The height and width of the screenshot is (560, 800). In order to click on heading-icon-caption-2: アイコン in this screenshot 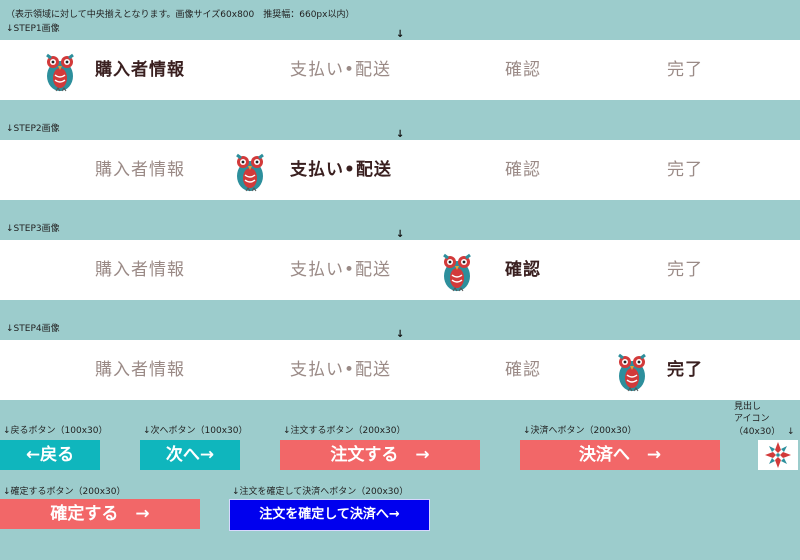, I will do `click(752, 419)`.